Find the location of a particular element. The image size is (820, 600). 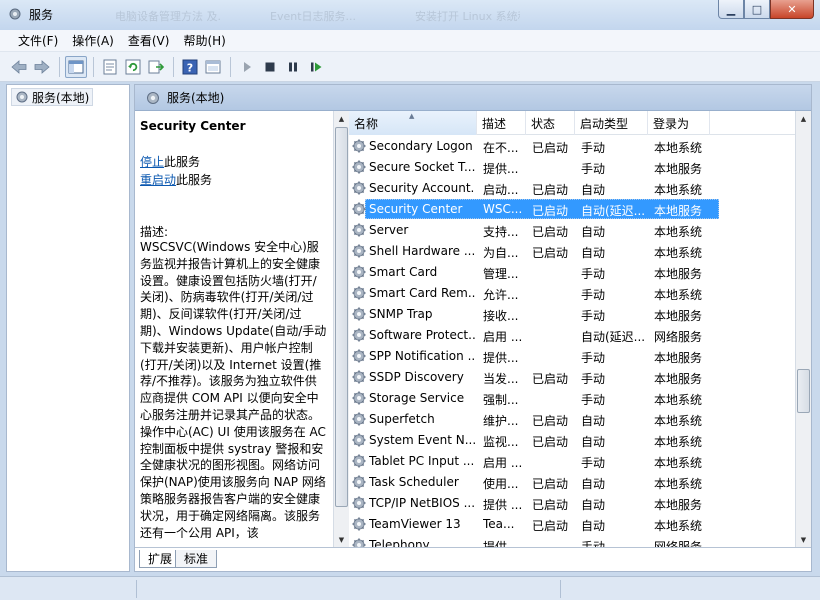

forward-button is located at coordinates (42, 67).